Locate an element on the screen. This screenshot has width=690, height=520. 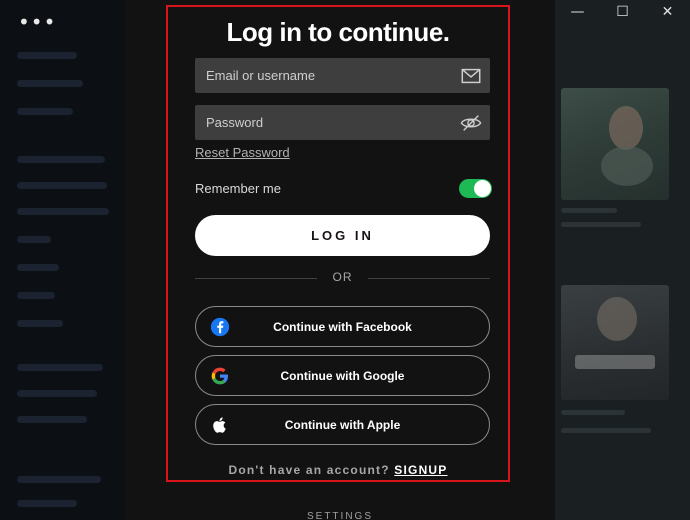
minimize-icon: — is located at coordinates (577, 12).